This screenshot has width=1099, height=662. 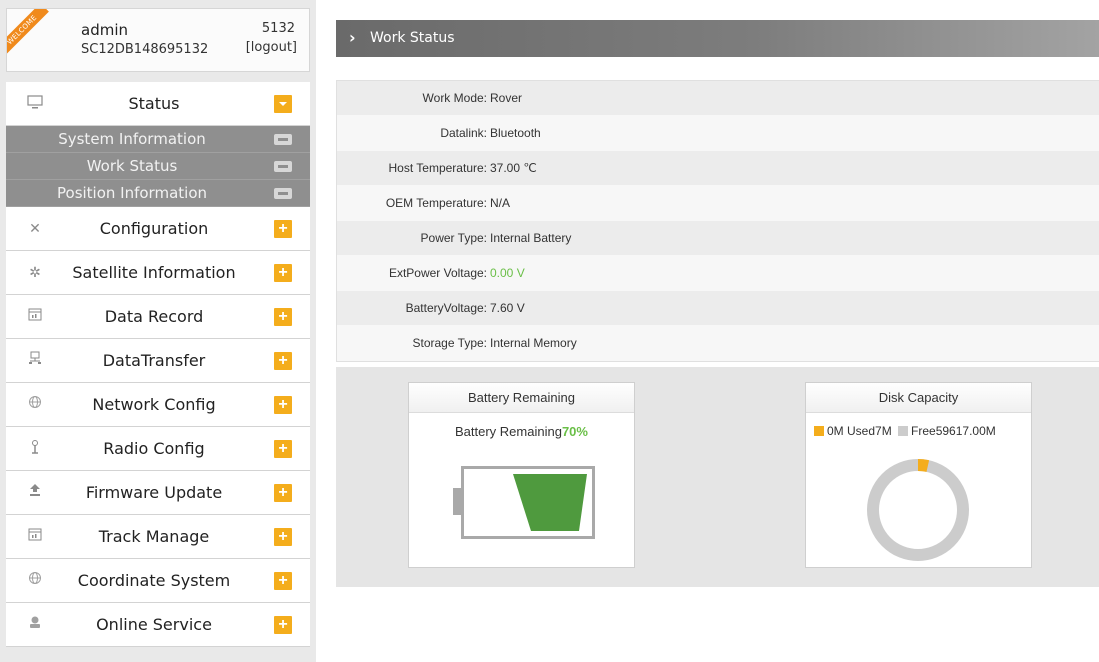 I want to click on antenna-icon, so click(x=35, y=448).